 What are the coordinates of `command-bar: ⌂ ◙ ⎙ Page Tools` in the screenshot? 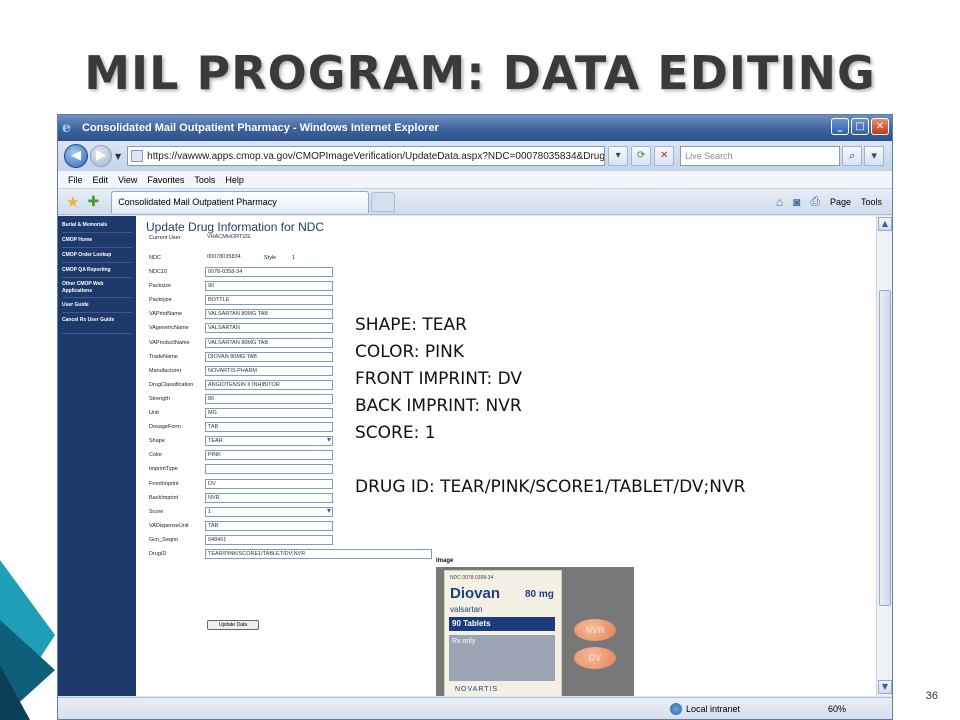 It's located at (829, 201).